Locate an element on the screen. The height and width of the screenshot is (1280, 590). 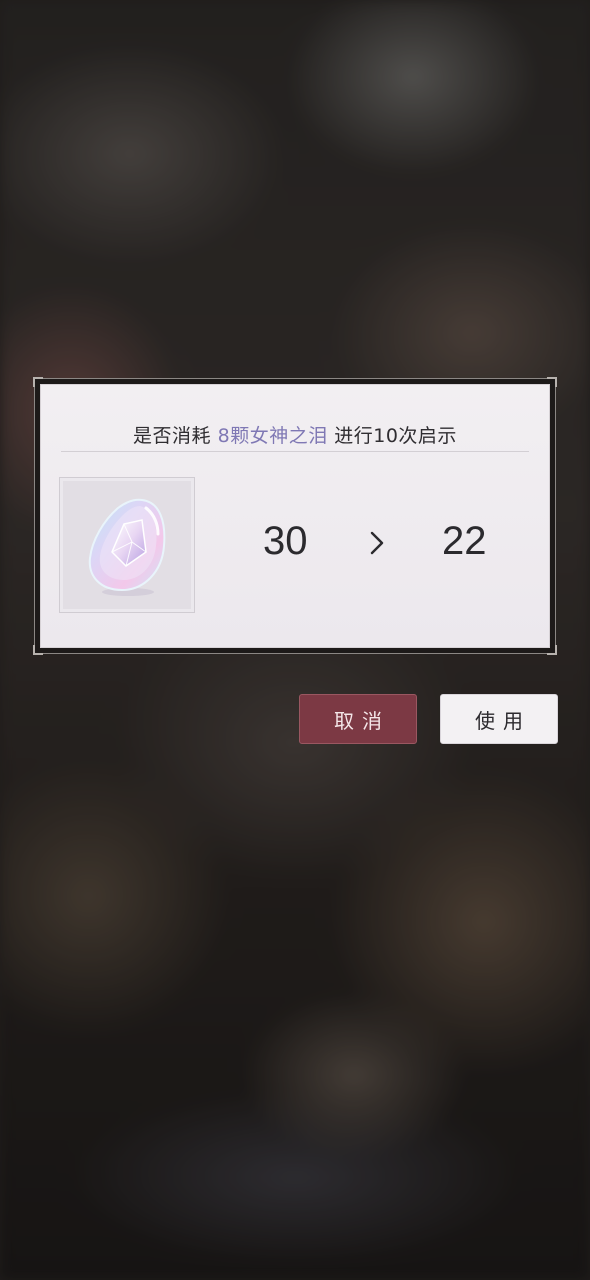
prompt-item-name: 8颗女神之泪 is located at coordinates (272, 436).